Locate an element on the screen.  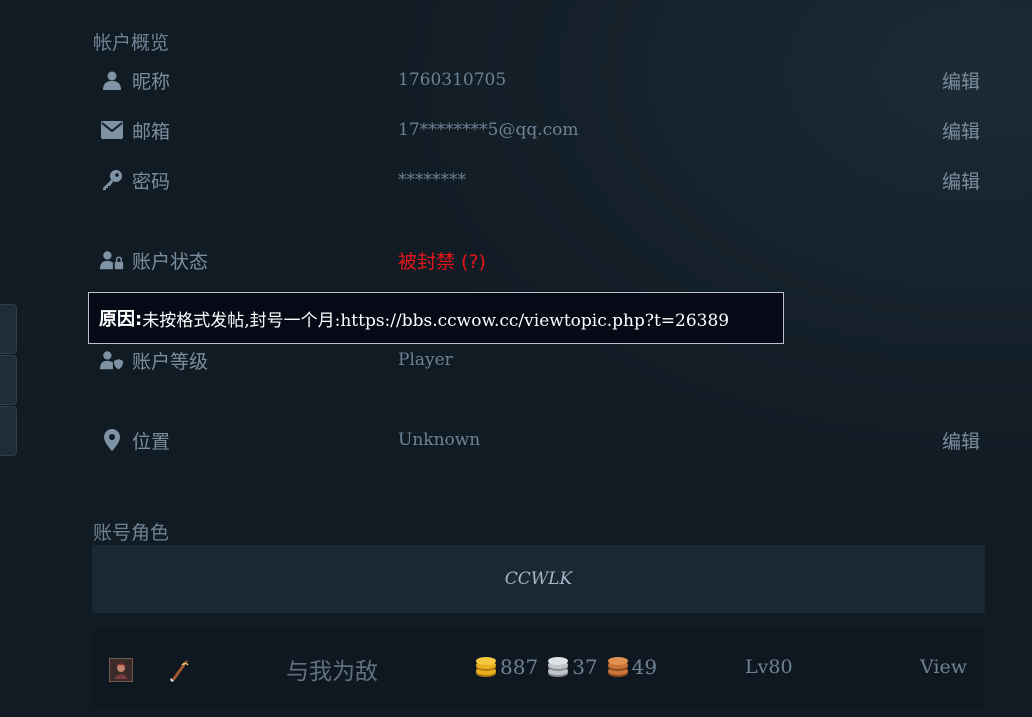
password-label: 密码 is located at coordinates (151, 181).